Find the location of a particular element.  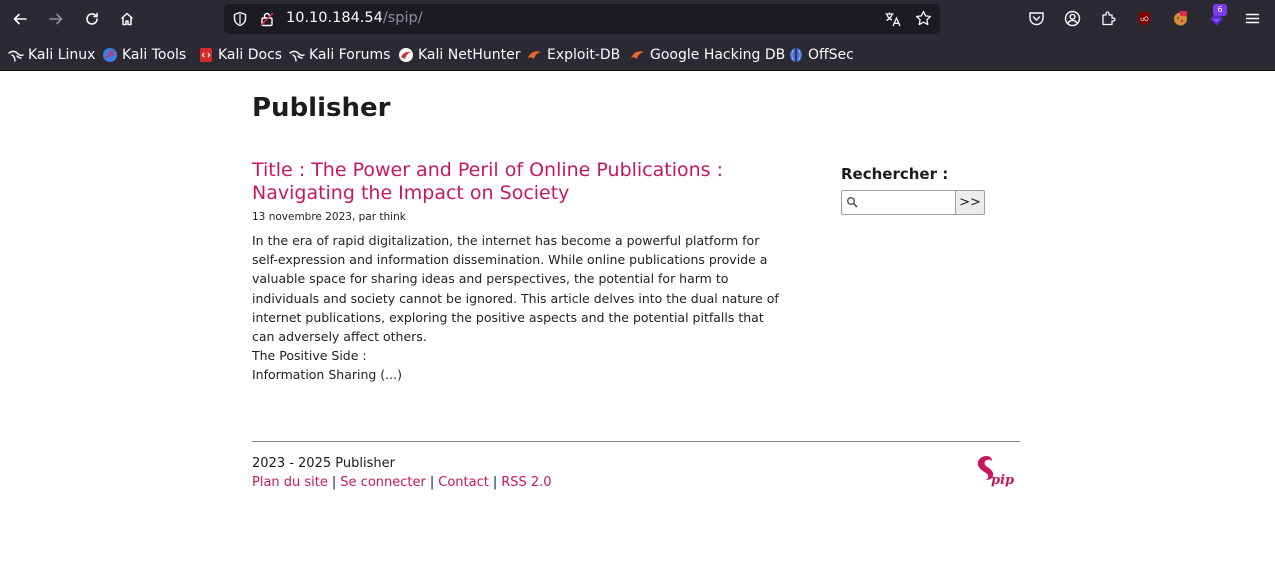

article-meta: 13 novembre 2023, par think is located at coordinates (329, 217).